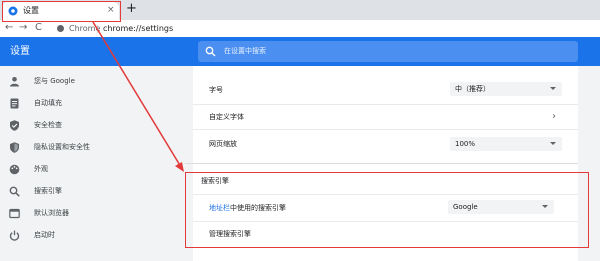 The height and width of the screenshot is (261, 600). Describe the element at coordinates (325, 28) in the screenshot. I see `address-bar: Chrome | chrome://settings` at that location.